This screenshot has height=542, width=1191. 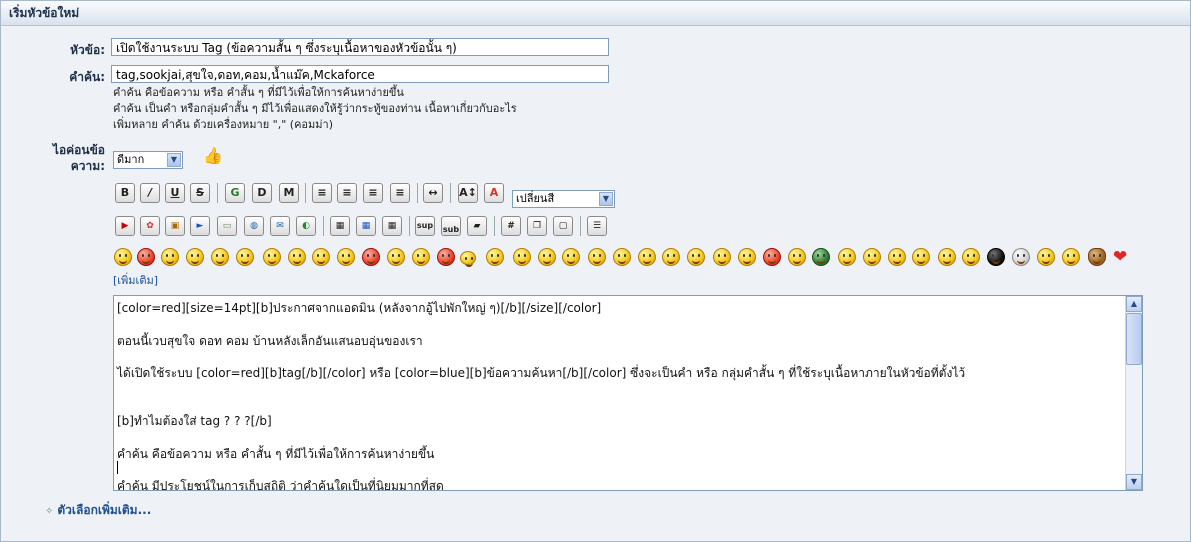 I want to click on laugh2-icon, so click(x=747, y=257).